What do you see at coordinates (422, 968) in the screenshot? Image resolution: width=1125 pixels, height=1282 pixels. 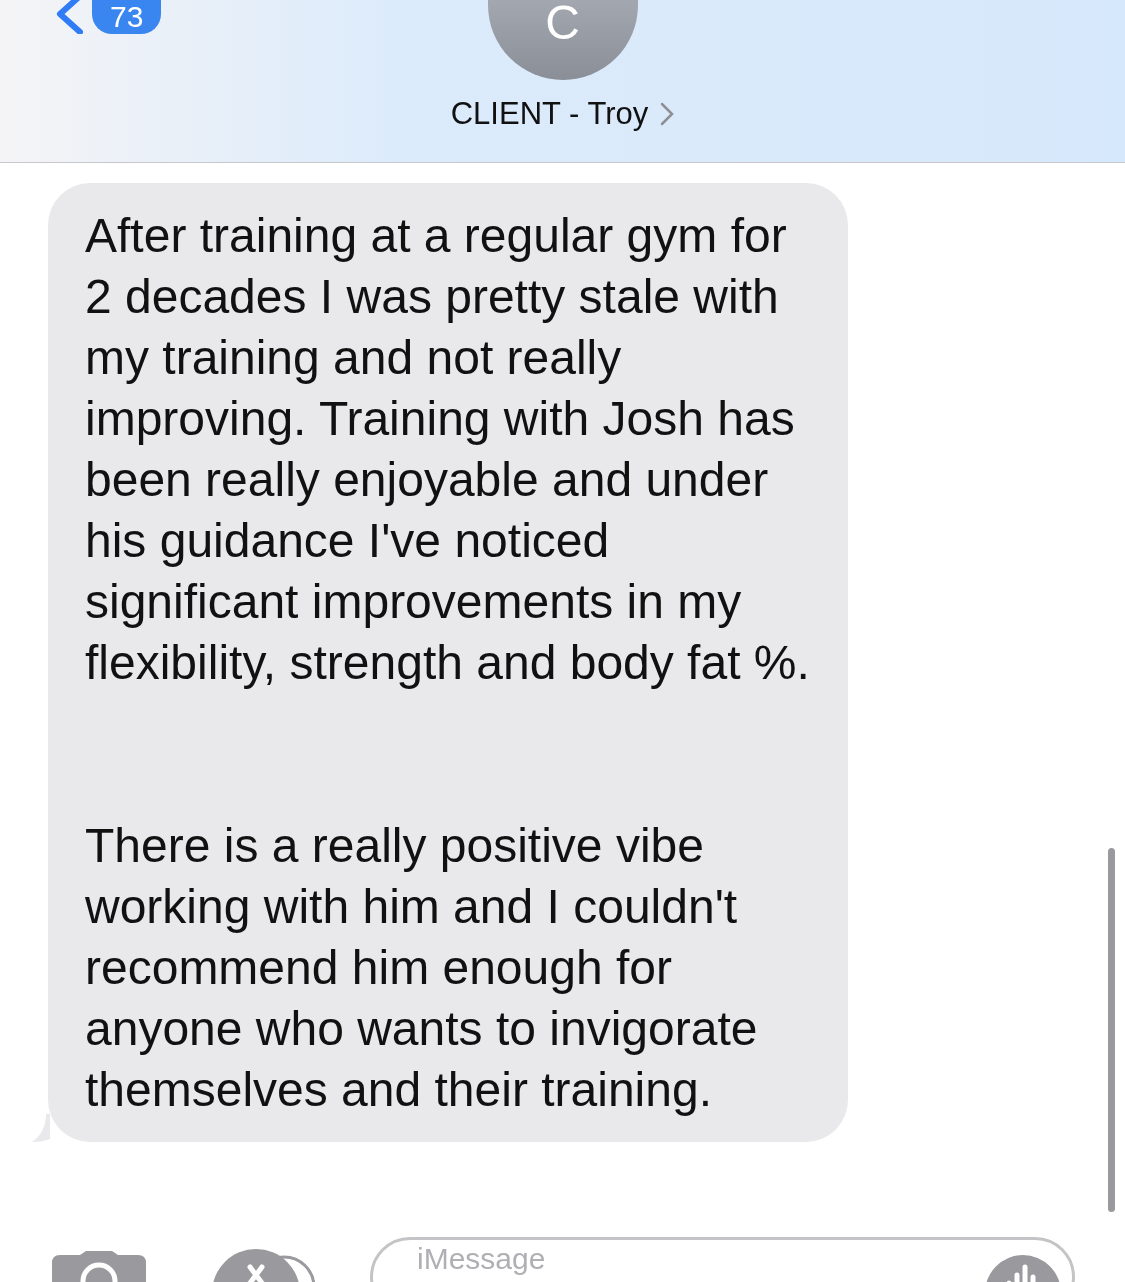 I see `message-text: There is a really positive vibe working with him and I couldn't recommend him enough for anyone who wants to invigorate themselves and their training.` at bounding box center [422, 968].